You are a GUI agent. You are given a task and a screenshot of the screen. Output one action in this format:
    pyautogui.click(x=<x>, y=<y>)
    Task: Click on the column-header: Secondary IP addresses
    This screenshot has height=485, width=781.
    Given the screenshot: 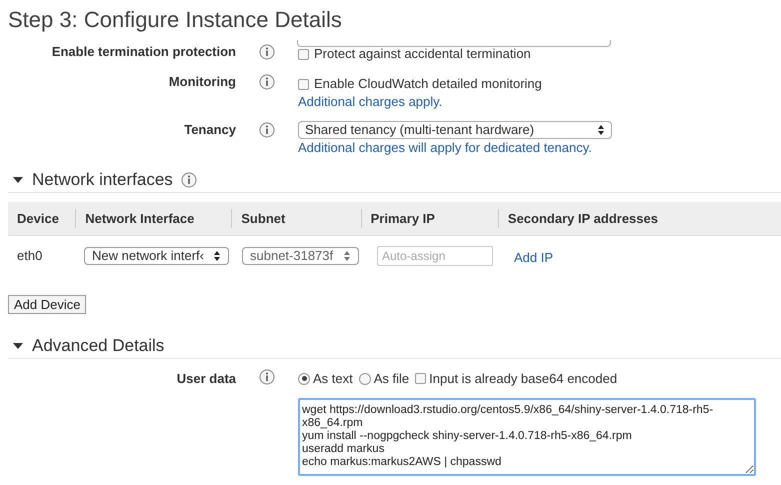 What is the action you would take?
    pyautogui.click(x=639, y=218)
    